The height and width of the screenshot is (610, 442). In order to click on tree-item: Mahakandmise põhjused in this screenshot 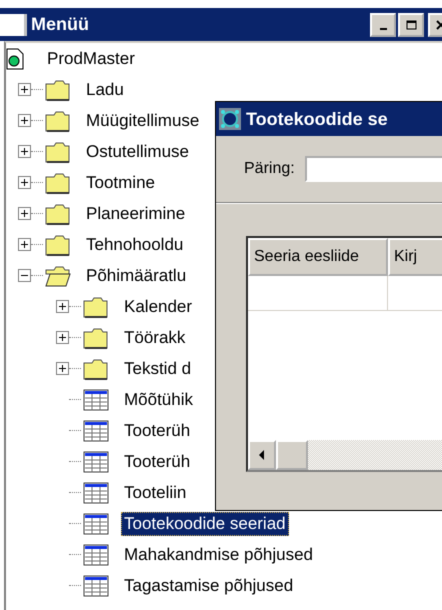, I will do `click(218, 554)`.